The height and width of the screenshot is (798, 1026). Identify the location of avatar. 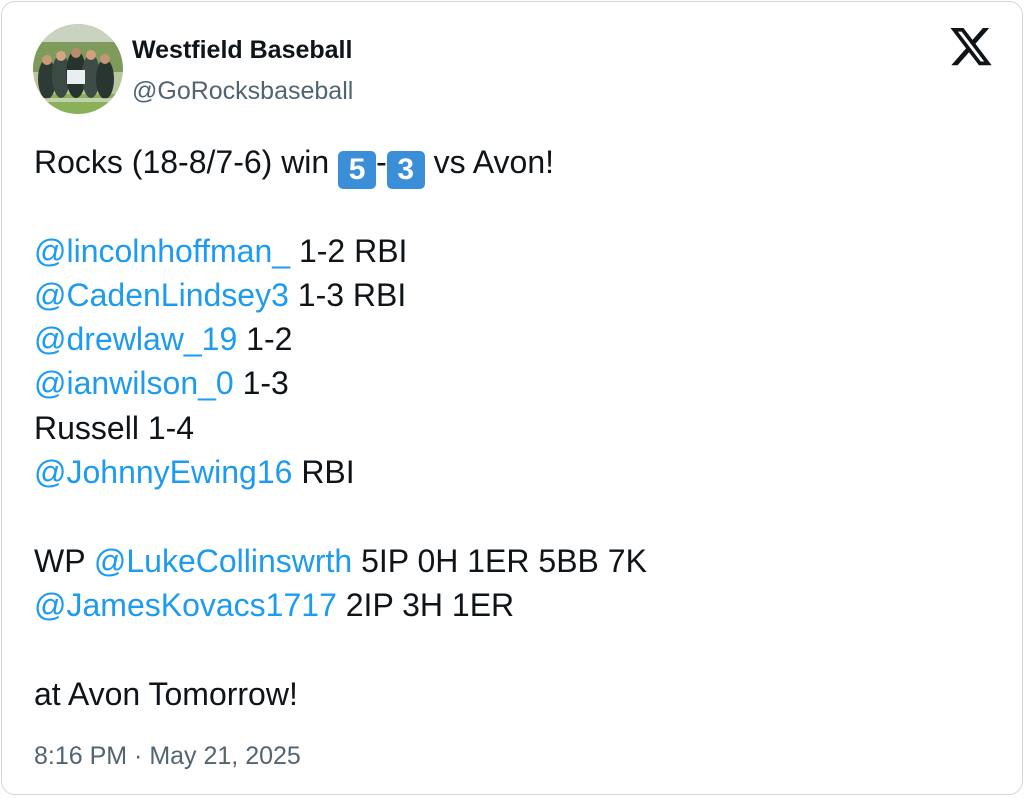
(78, 69).